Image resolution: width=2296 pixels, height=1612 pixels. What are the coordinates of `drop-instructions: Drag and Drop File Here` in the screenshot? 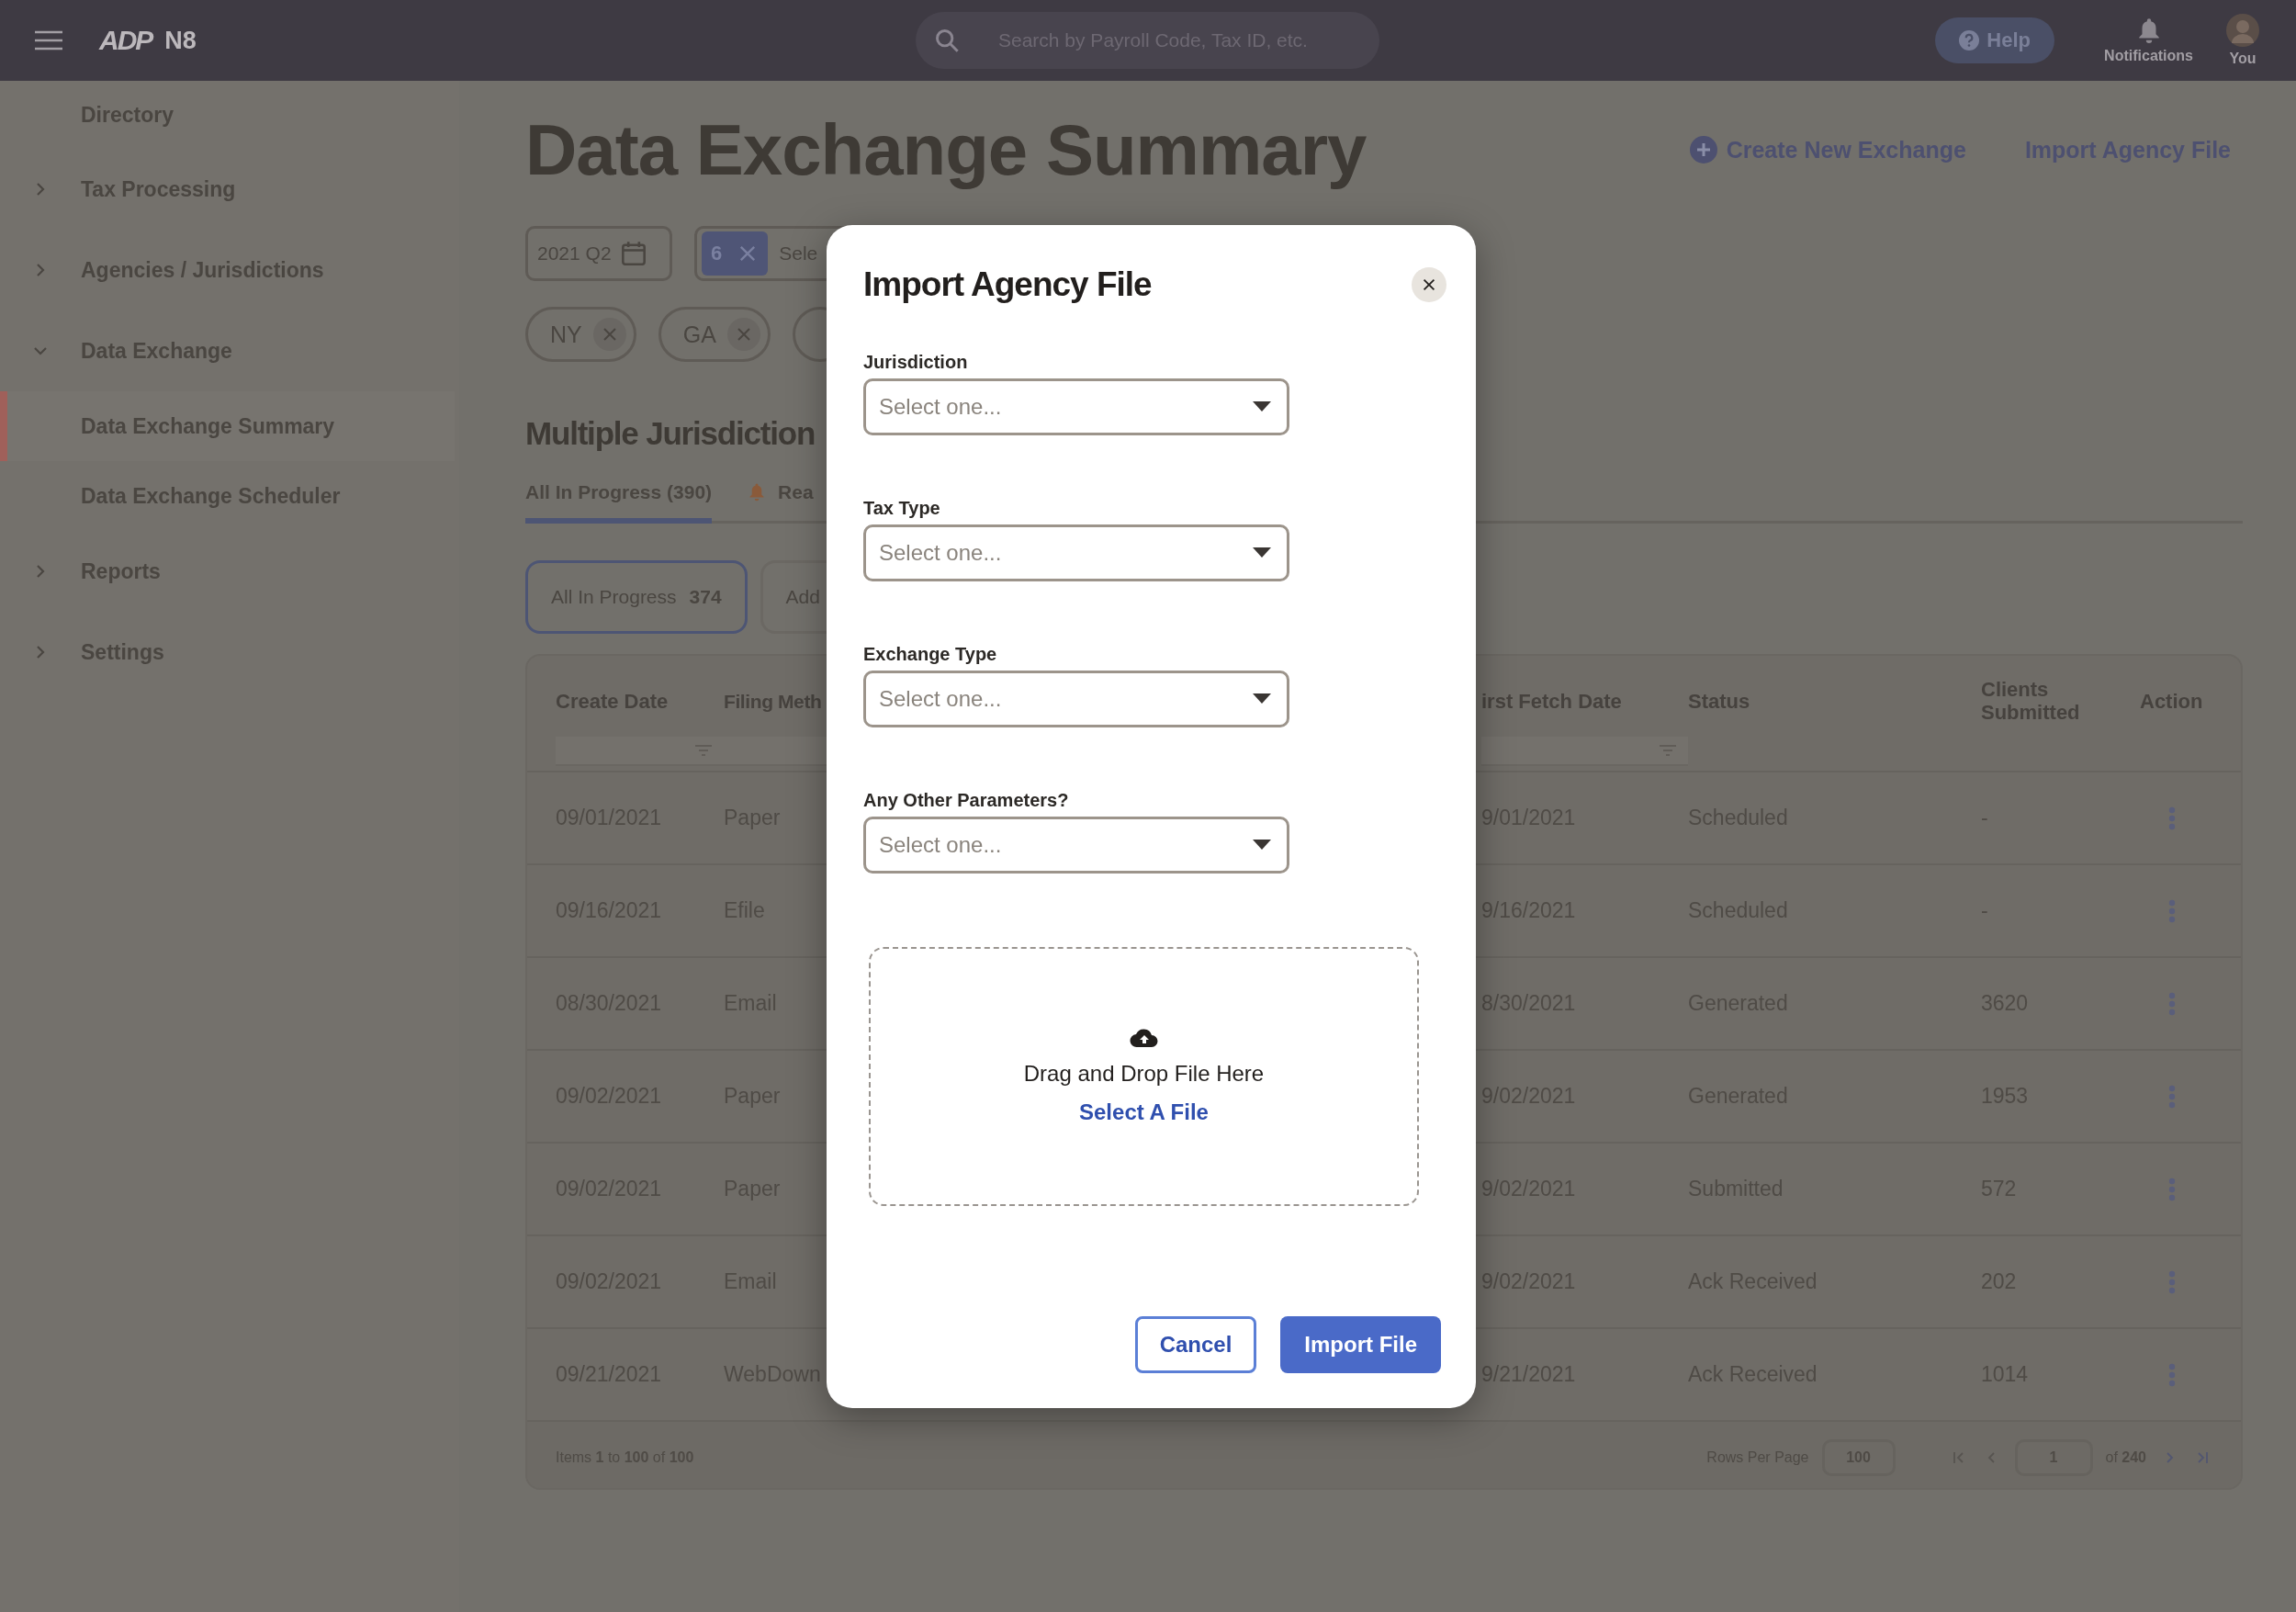 It's located at (1144, 1074).